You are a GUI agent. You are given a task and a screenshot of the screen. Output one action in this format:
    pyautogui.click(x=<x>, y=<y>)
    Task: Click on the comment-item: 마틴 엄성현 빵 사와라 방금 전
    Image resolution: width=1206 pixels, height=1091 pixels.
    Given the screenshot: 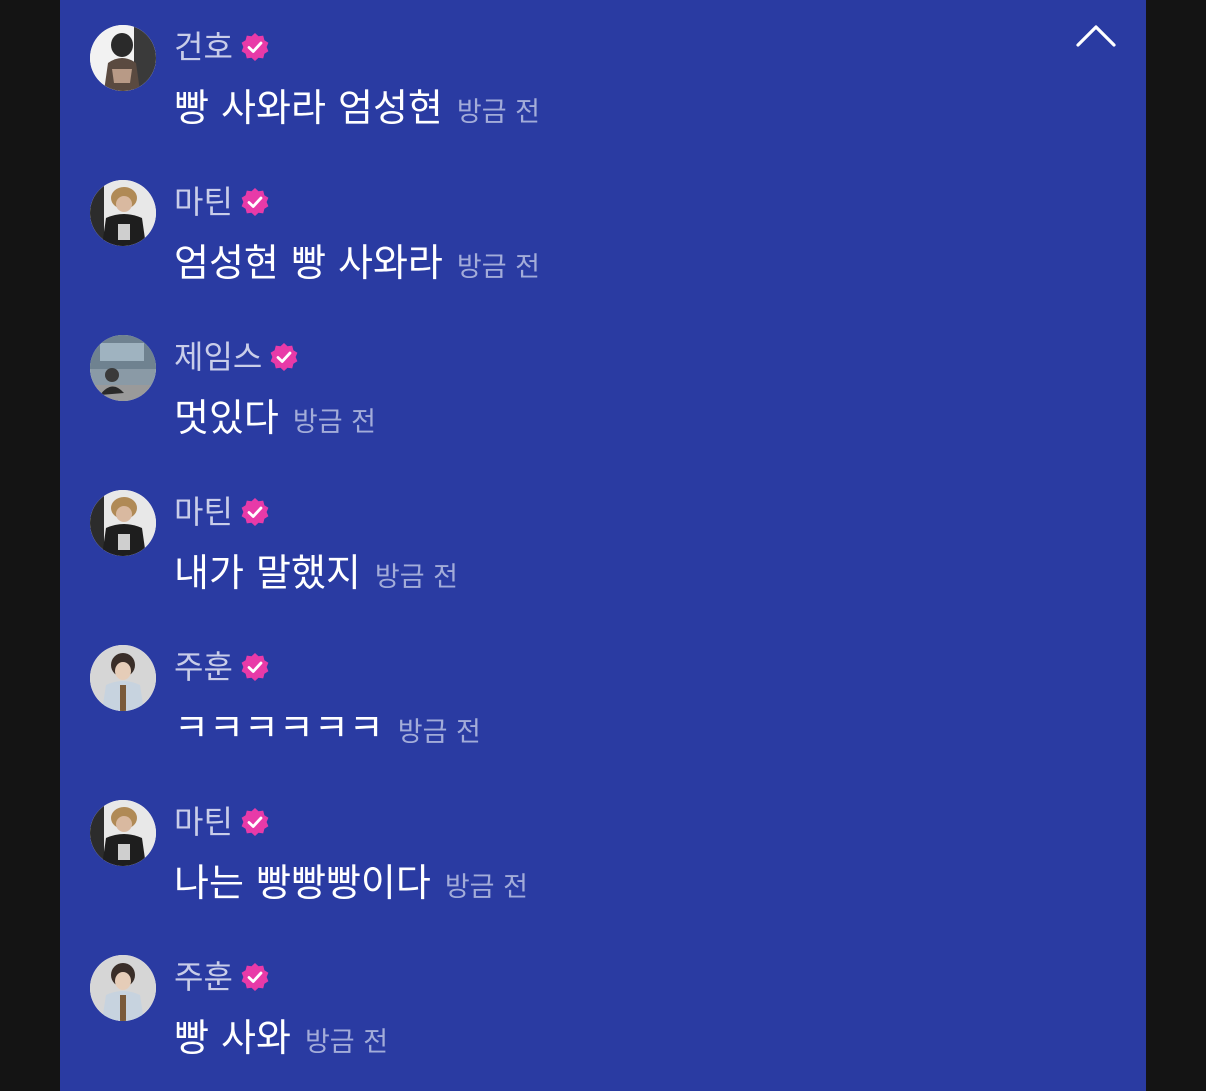 What is the action you would take?
    pyautogui.click(x=603, y=220)
    